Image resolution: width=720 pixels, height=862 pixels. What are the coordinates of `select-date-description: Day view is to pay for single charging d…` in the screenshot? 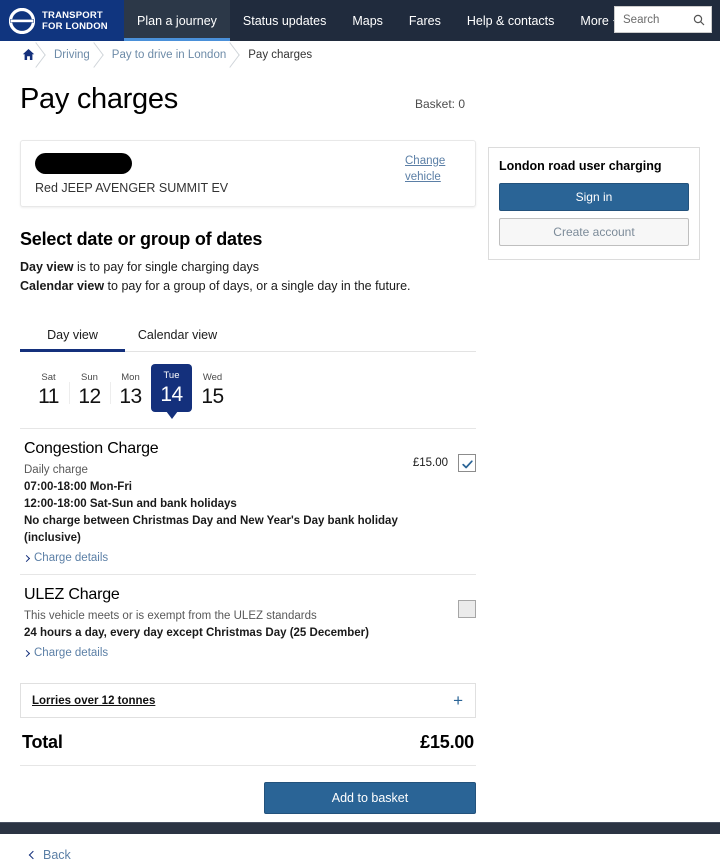 It's located at (248, 277).